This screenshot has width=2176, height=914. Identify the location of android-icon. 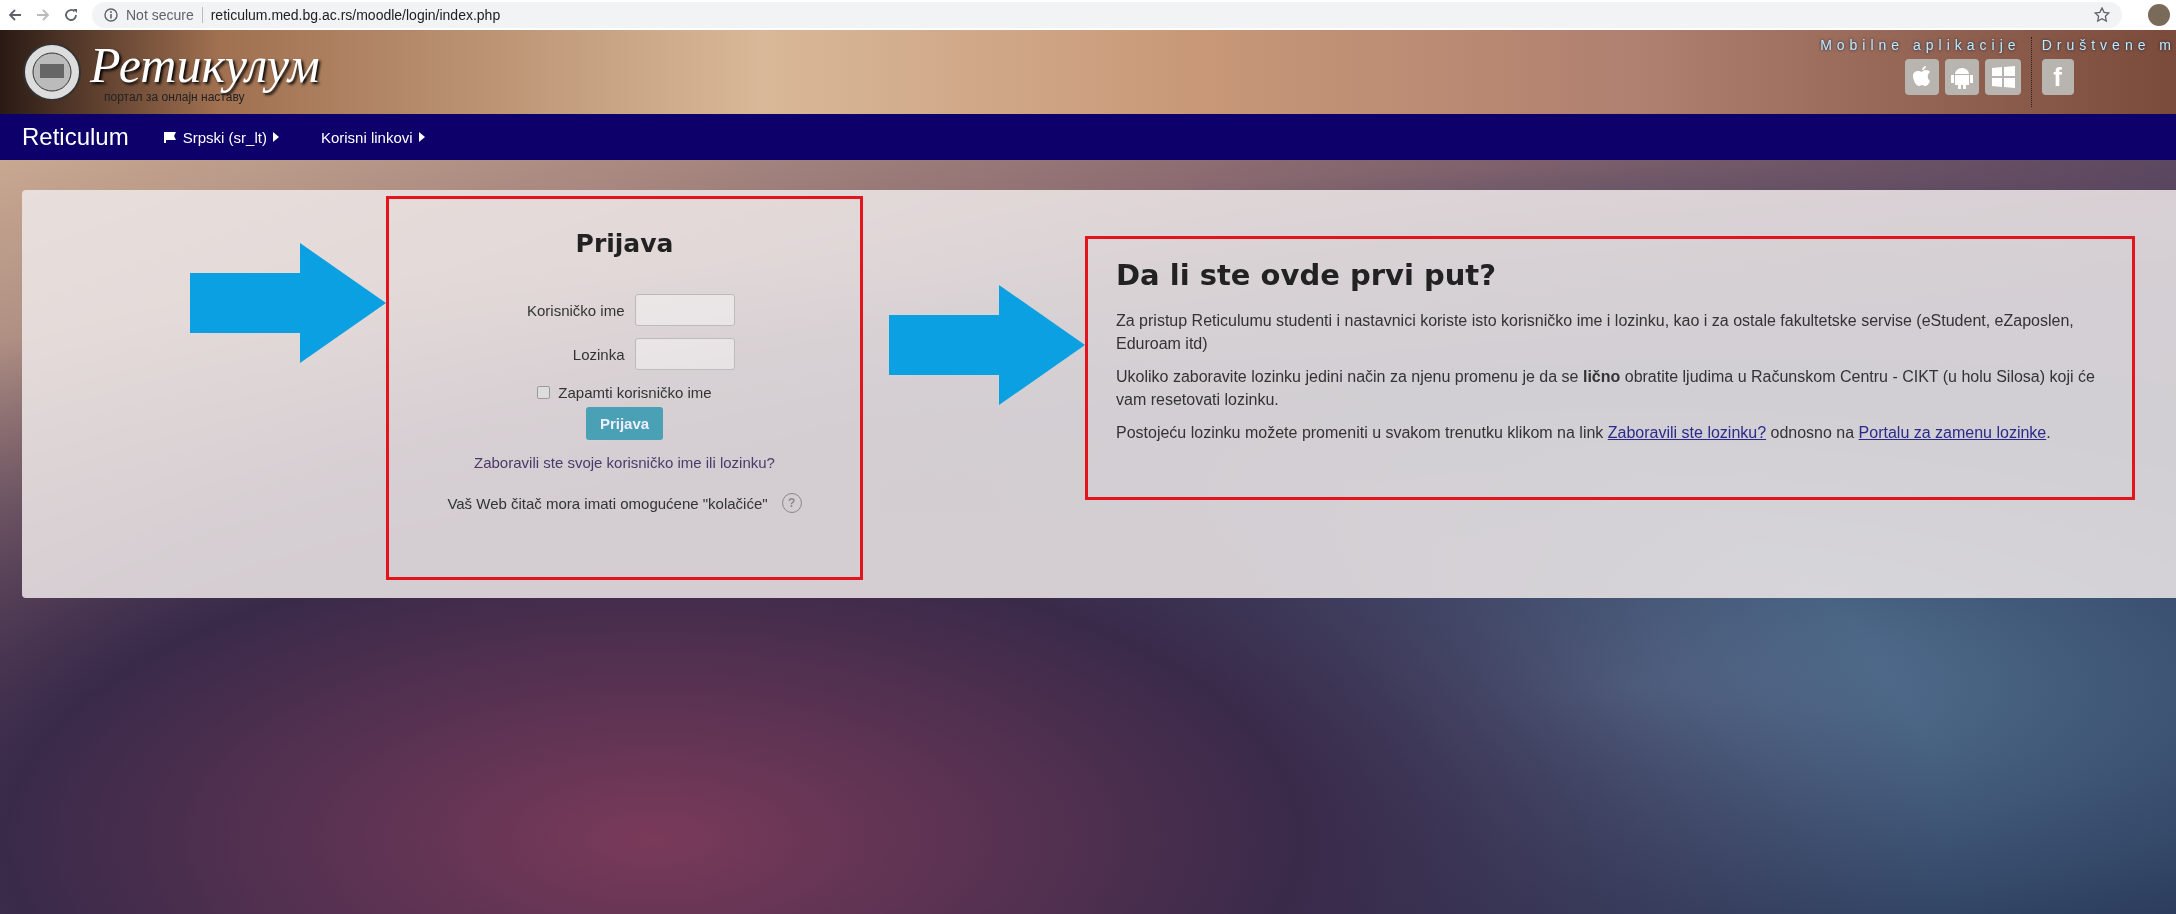
(1961, 77).